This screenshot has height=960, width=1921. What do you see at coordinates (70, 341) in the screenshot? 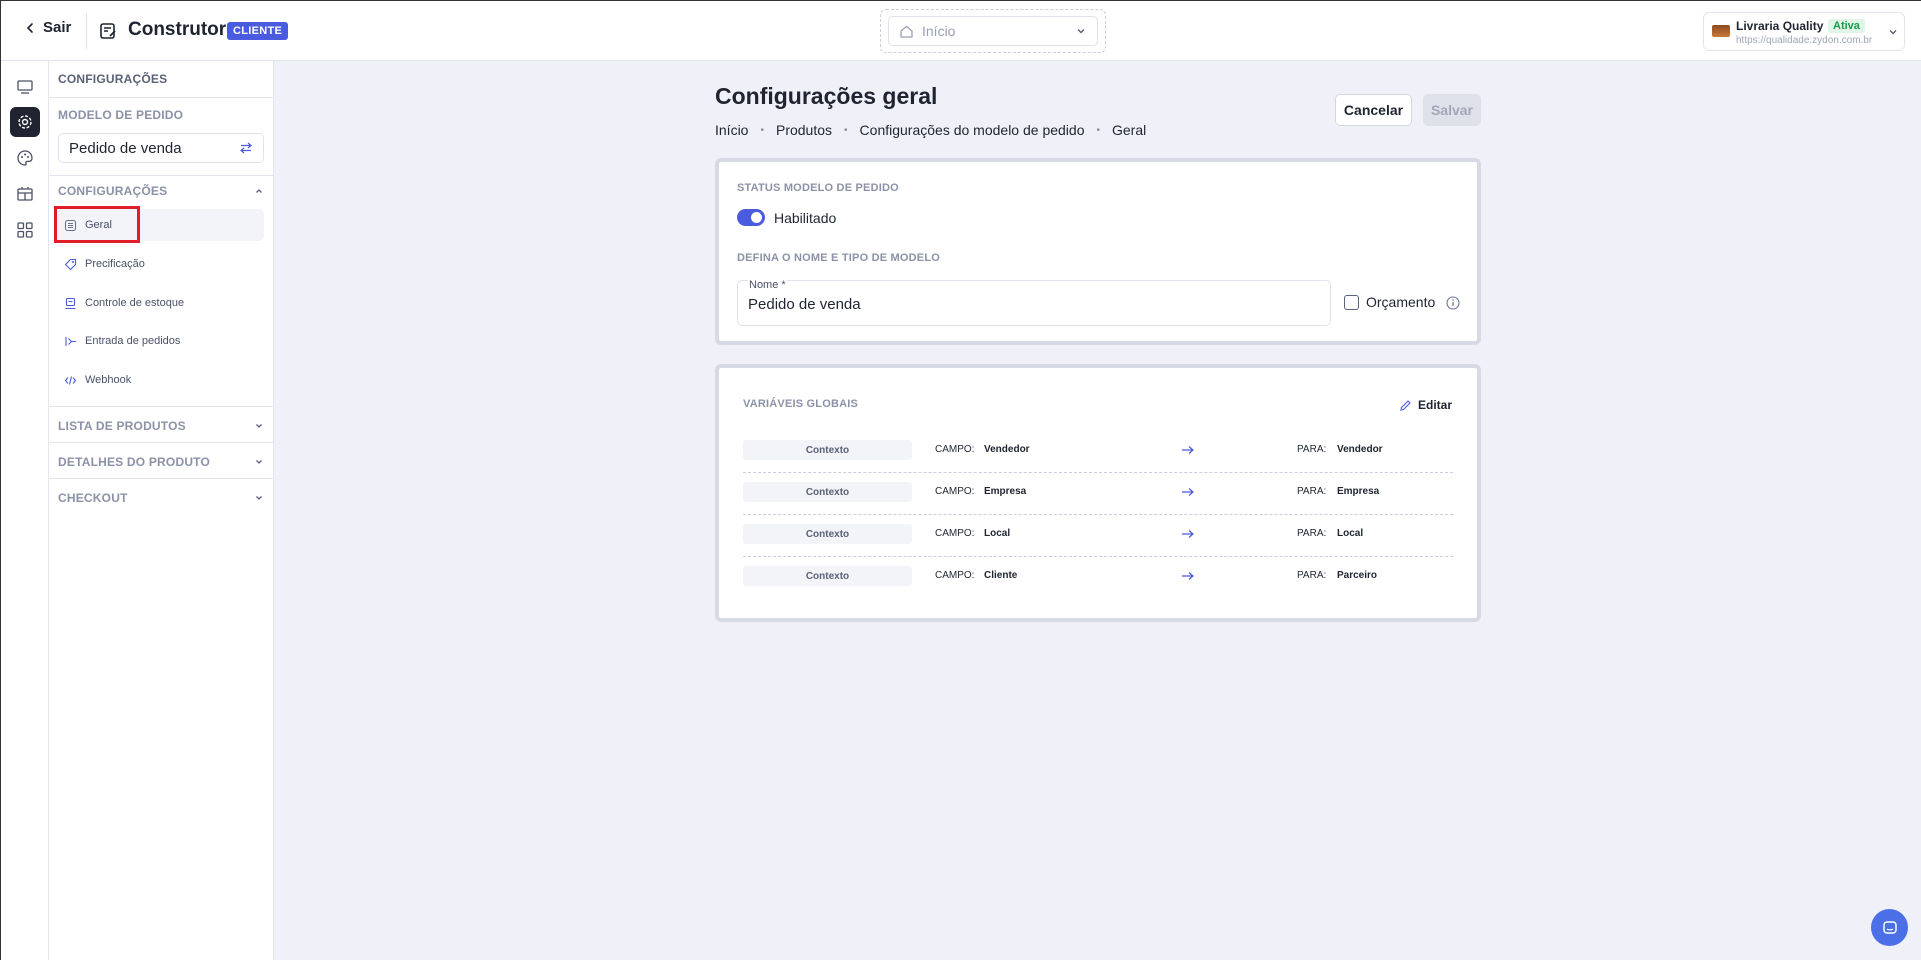
I see `inbox-icon` at bounding box center [70, 341].